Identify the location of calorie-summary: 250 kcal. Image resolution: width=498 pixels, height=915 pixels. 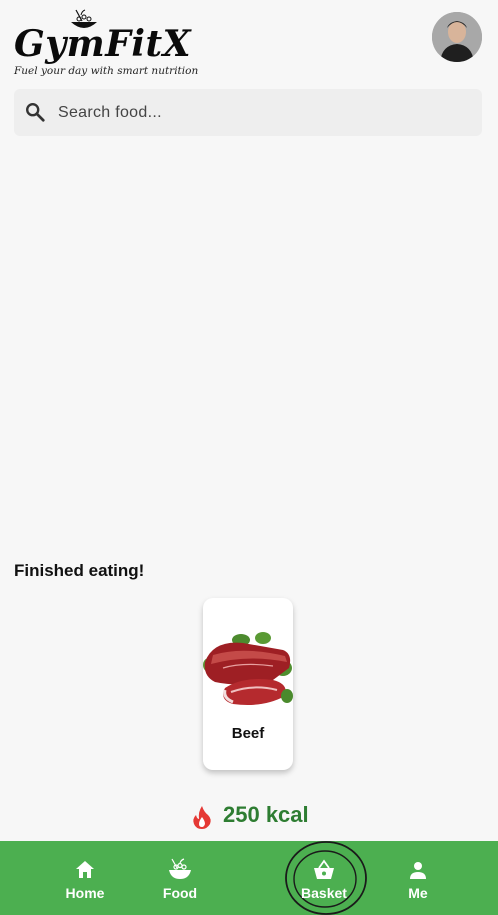
(249, 816).